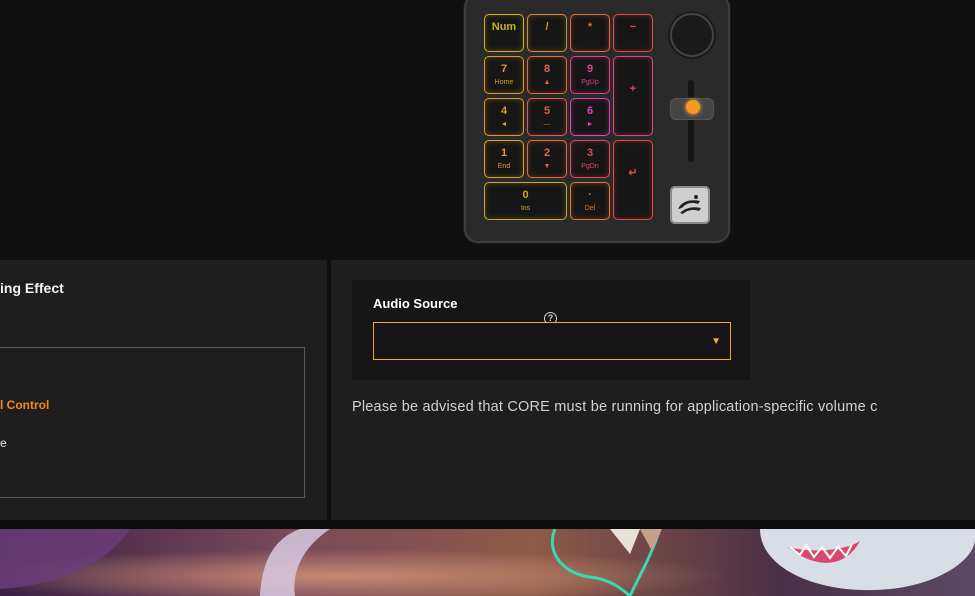  What do you see at coordinates (590, 208) in the screenshot?
I see `key-sublabel: Del` at bounding box center [590, 208].